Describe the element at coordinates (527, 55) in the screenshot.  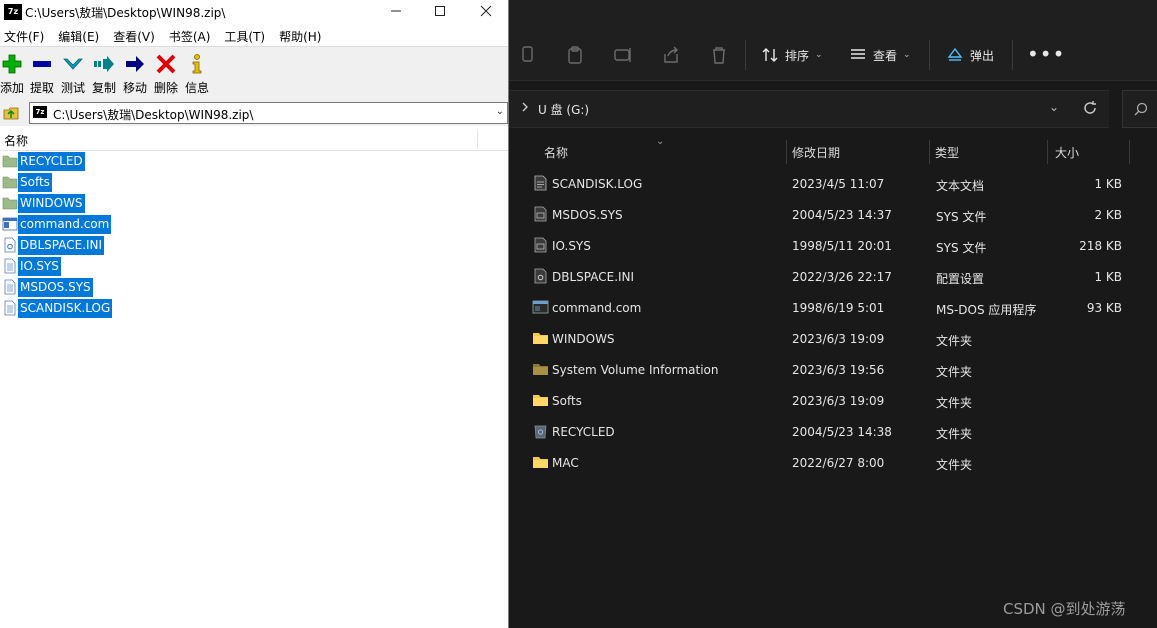
I see `cut-icon` at that location.